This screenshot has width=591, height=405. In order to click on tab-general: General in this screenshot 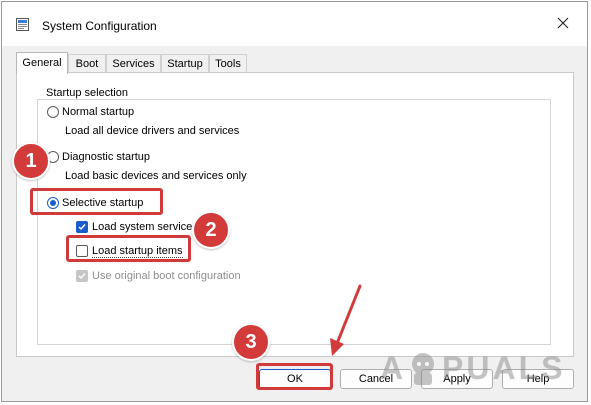, I will do `click(42, 63)`.